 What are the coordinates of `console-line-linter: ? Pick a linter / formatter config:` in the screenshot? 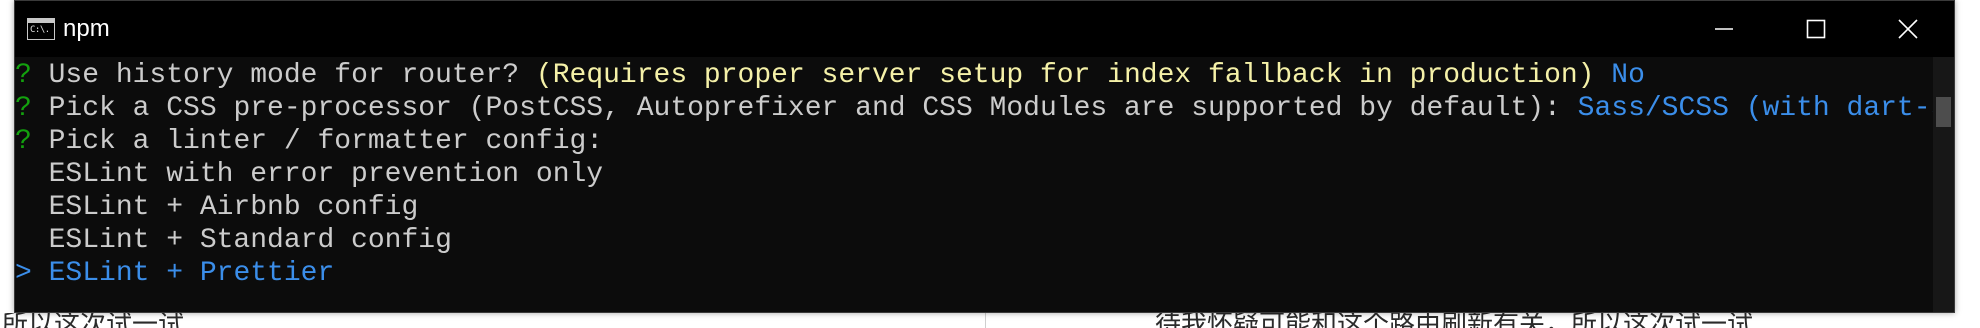 It's located at (309, 141).